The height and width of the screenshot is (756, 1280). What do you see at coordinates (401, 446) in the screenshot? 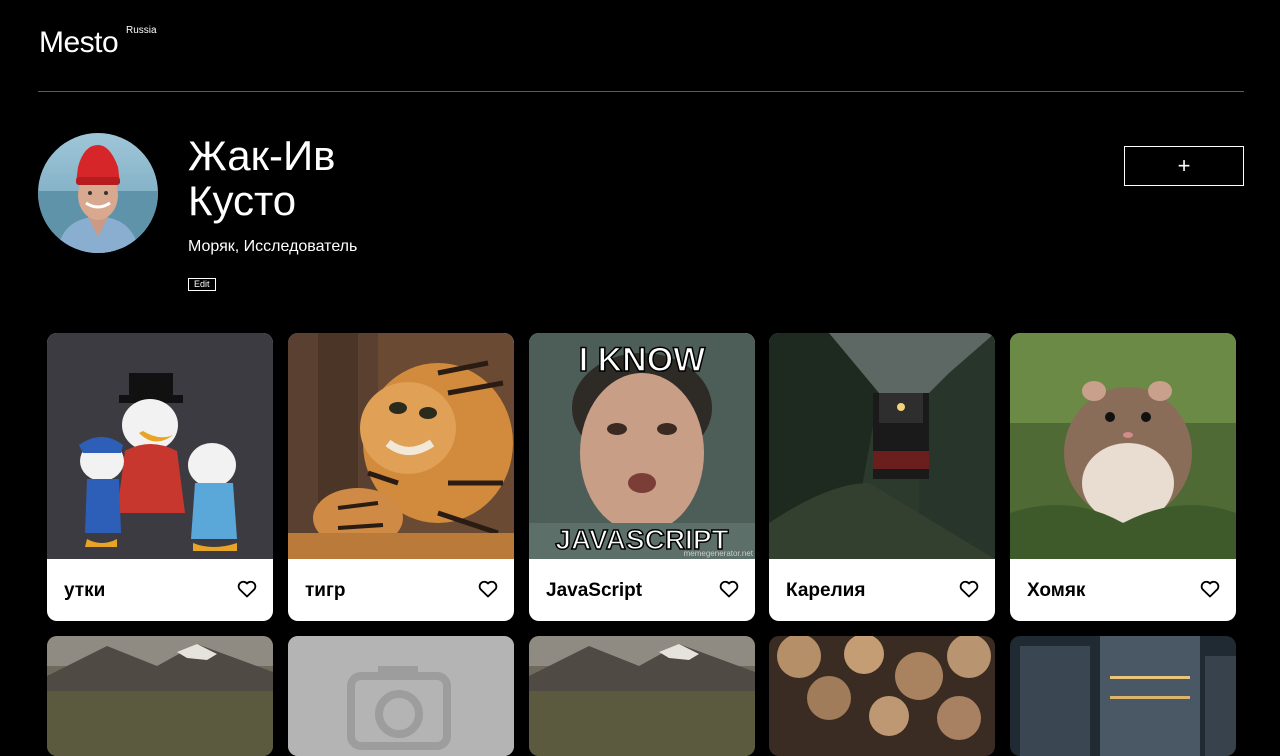
I see `tiger-image` at bounding box center [401, 446].